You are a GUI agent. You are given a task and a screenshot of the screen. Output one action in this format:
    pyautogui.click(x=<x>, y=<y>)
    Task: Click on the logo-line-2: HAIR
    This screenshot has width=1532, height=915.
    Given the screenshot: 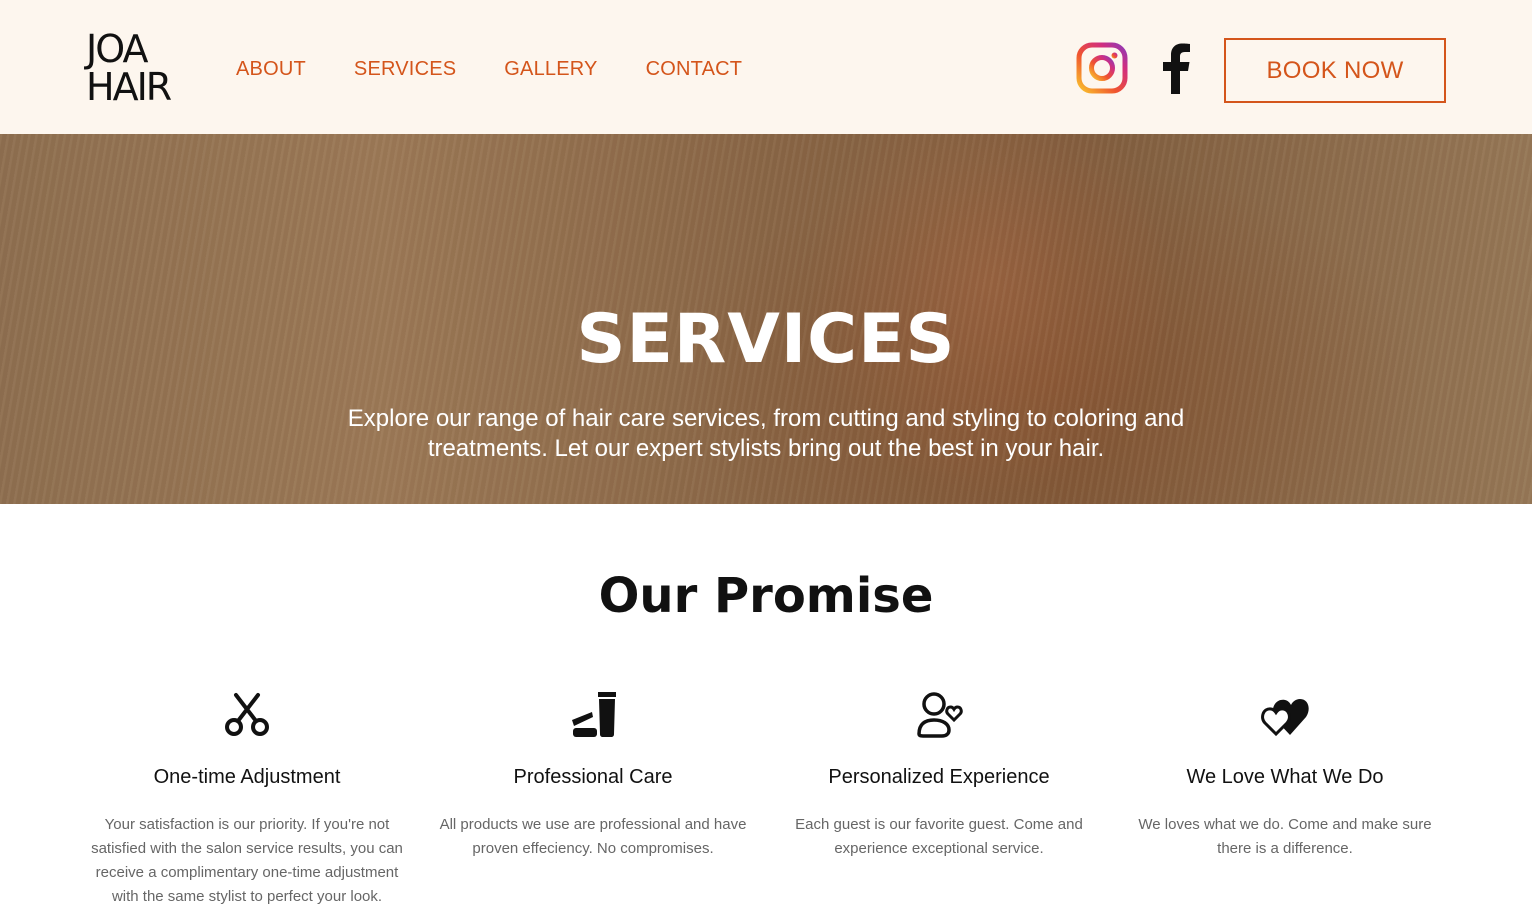 What is the action you would take?
    pyautogui.click(x=129, y=87)
    